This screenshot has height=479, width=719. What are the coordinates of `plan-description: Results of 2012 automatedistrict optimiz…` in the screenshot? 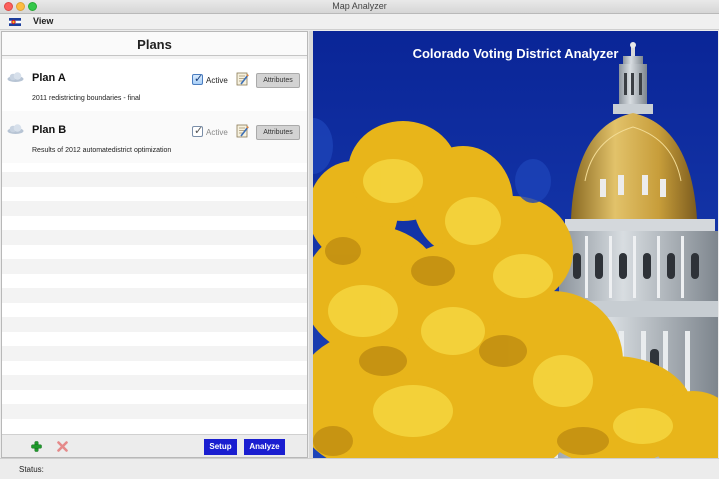 It's located at (102, 150).